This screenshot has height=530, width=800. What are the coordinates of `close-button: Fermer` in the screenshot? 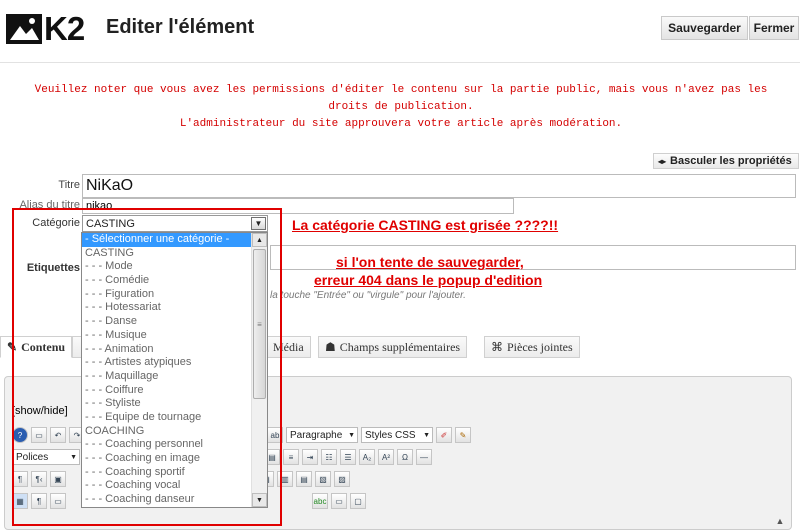 It's located at (774, 28).